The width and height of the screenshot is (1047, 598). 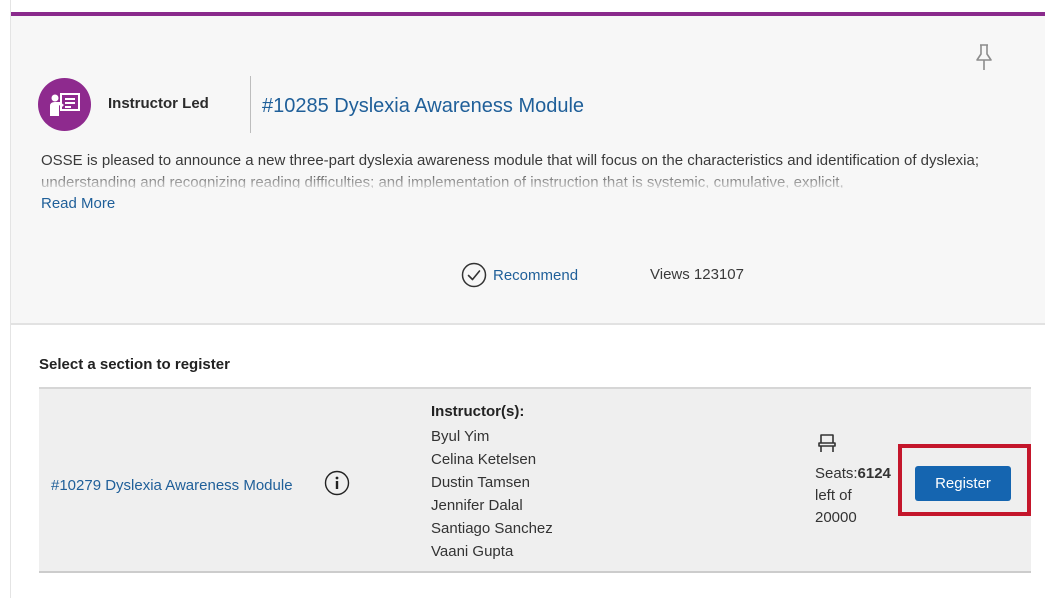 What do you see at coordinates (474, 275) in the screenshot?
I see `check-circle-icon` at bounding box center [474, 275].